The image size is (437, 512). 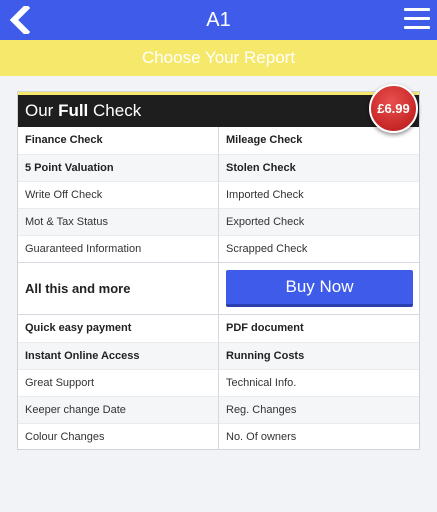 What do you see at coordinates (318, 382) in the screenshot?
I see `feature-cell: Technical Info.` at bounding box center [318, 382].